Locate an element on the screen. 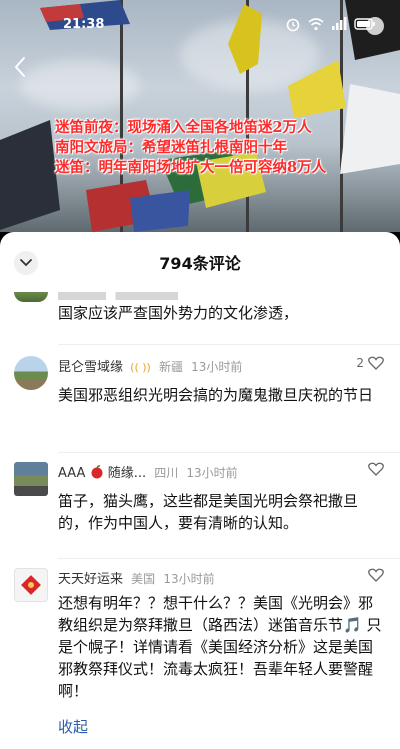 The height and width of the screenshot is (749, 400). signal-icon is located at coordinates (339, 23).